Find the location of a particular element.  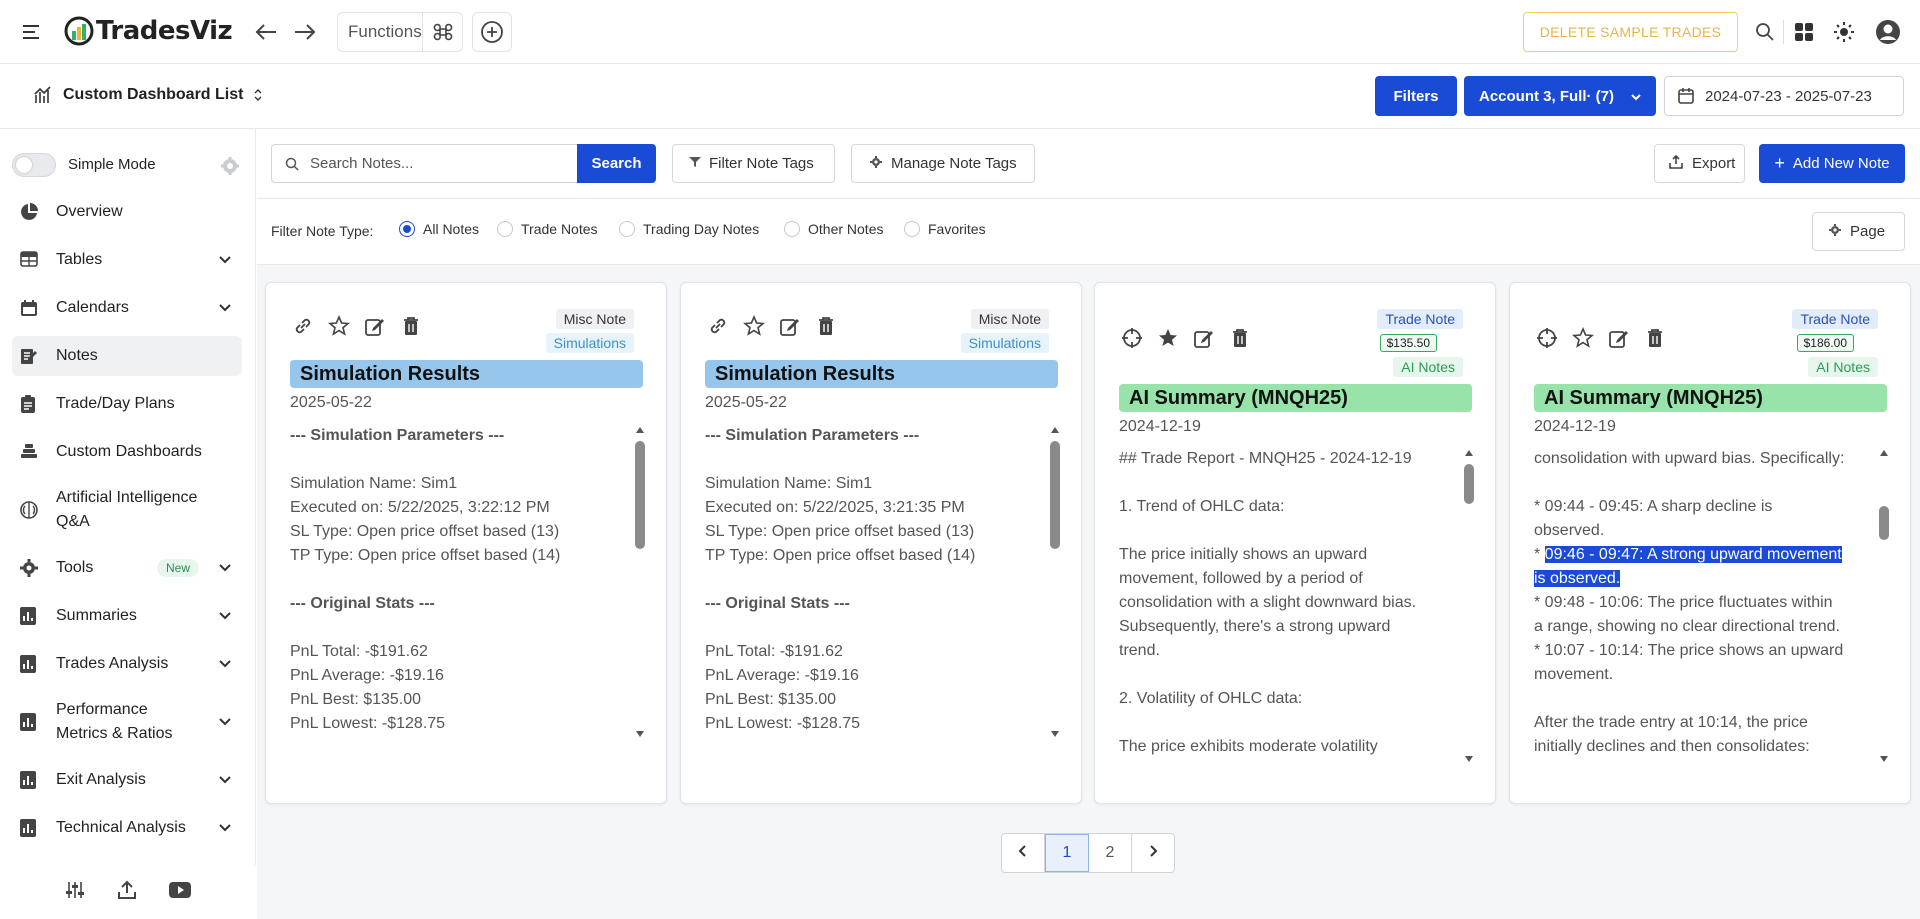

search-icon is located at coordinates (1765, 32).